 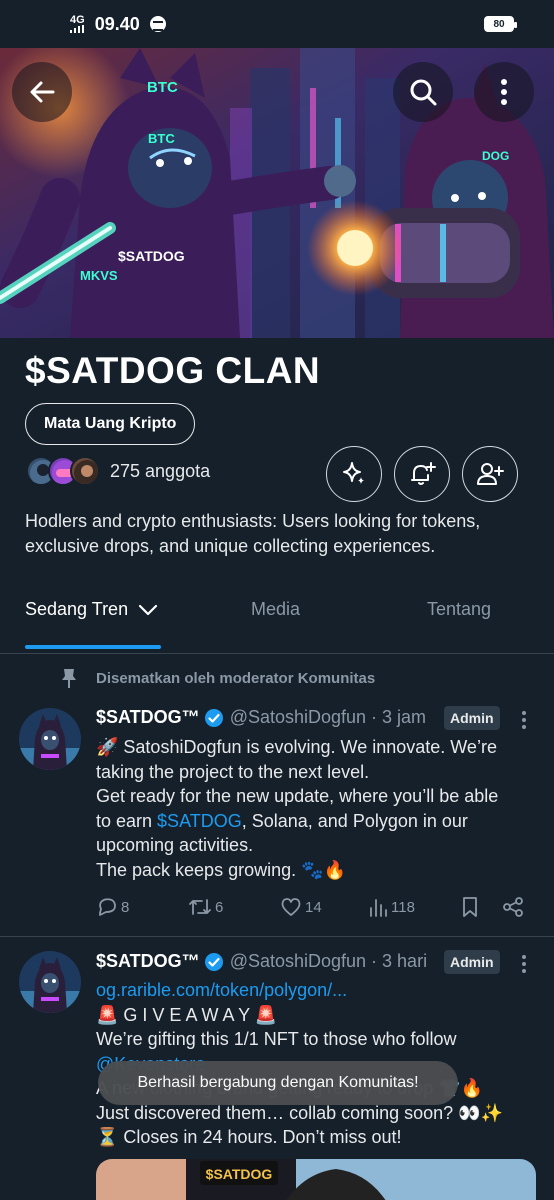 I want to click on sparkle-icon, so click(x=353, y=473).